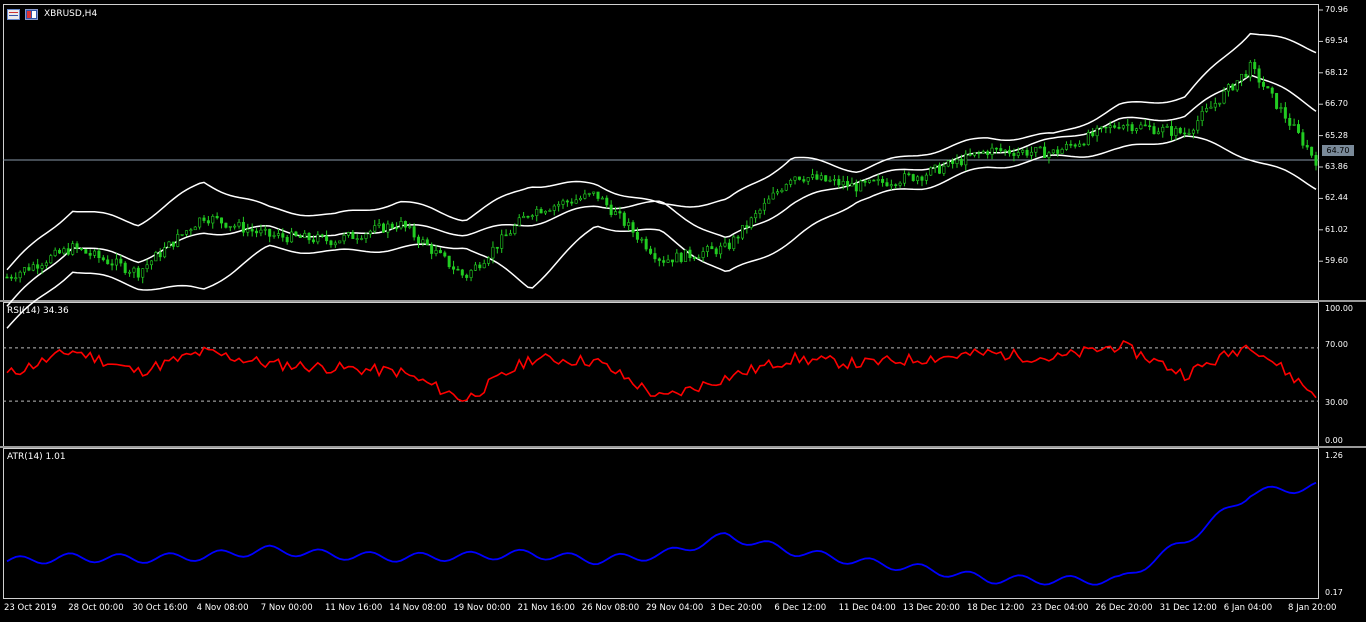  Describe the element at coordinates (13, 14) in the screenshot. I see `chart-window-icon` at that location.